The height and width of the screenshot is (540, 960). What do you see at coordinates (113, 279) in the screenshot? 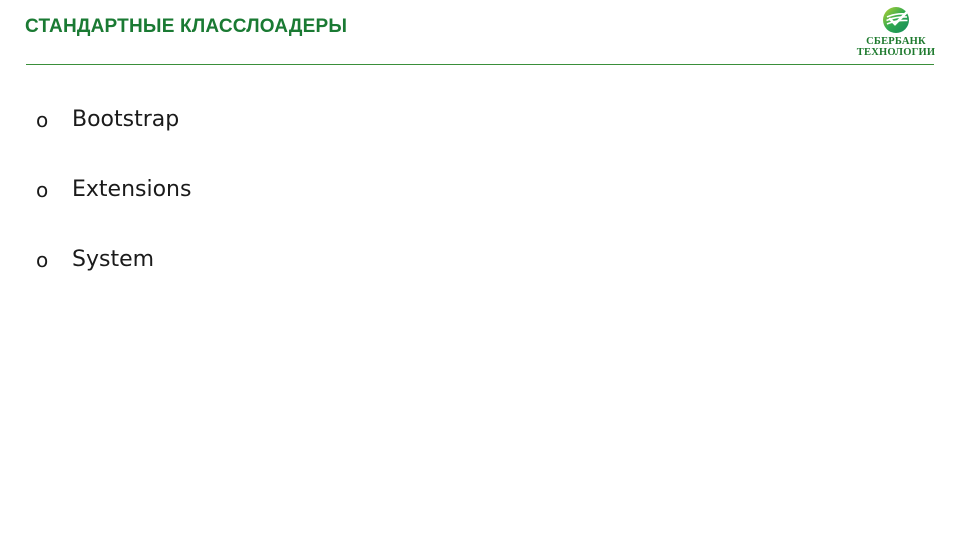
I see `list-item: o System` at bounding box center [113, 279].